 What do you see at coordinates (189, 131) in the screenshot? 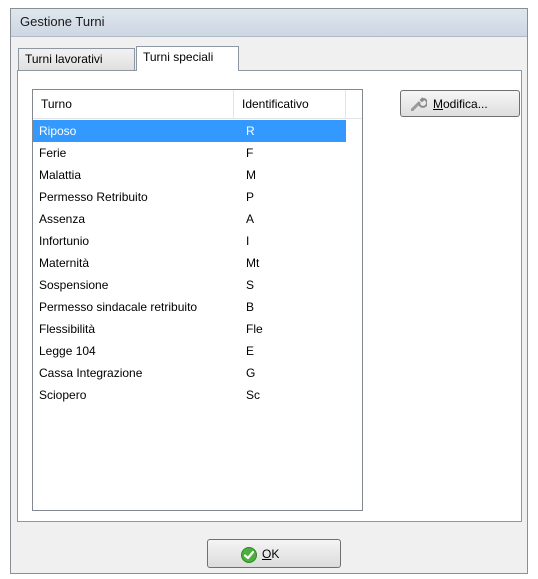
I see `list-item: Riposo R` at bounding box center [189, 131].